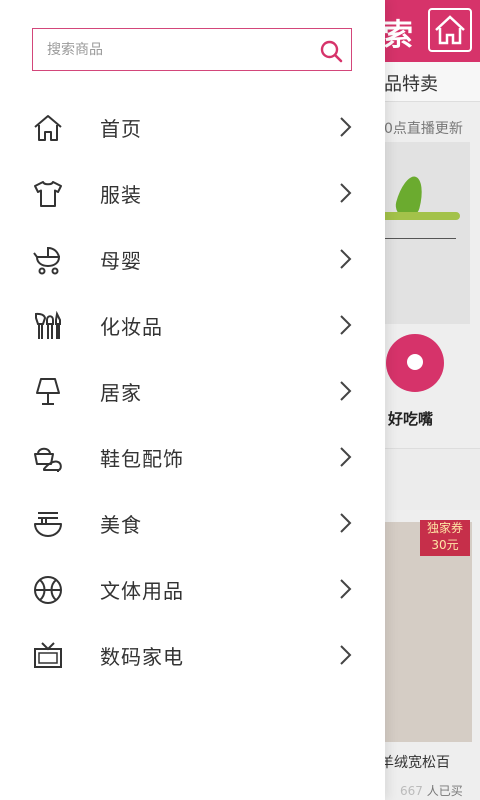  Describe the element at coordinates (192, 524) in the screenshot. I see `menu-item-food: 美食` at that location.